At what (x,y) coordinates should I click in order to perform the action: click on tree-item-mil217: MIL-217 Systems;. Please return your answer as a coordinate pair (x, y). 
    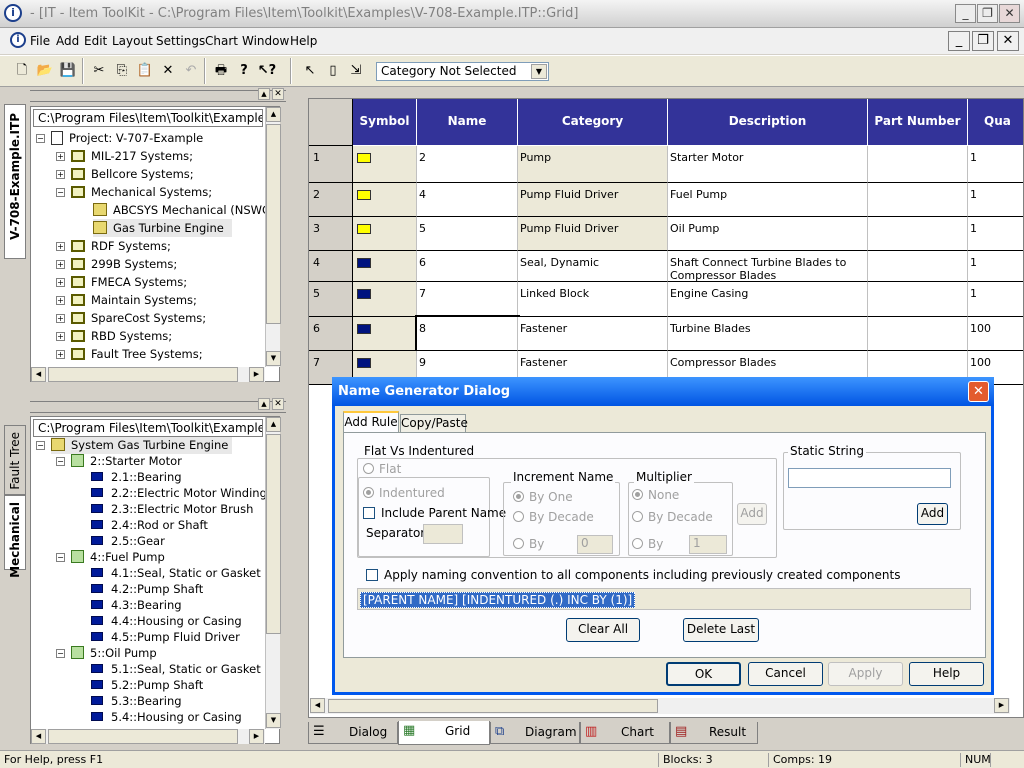
    Looking at the image, I should click on (132, 156).